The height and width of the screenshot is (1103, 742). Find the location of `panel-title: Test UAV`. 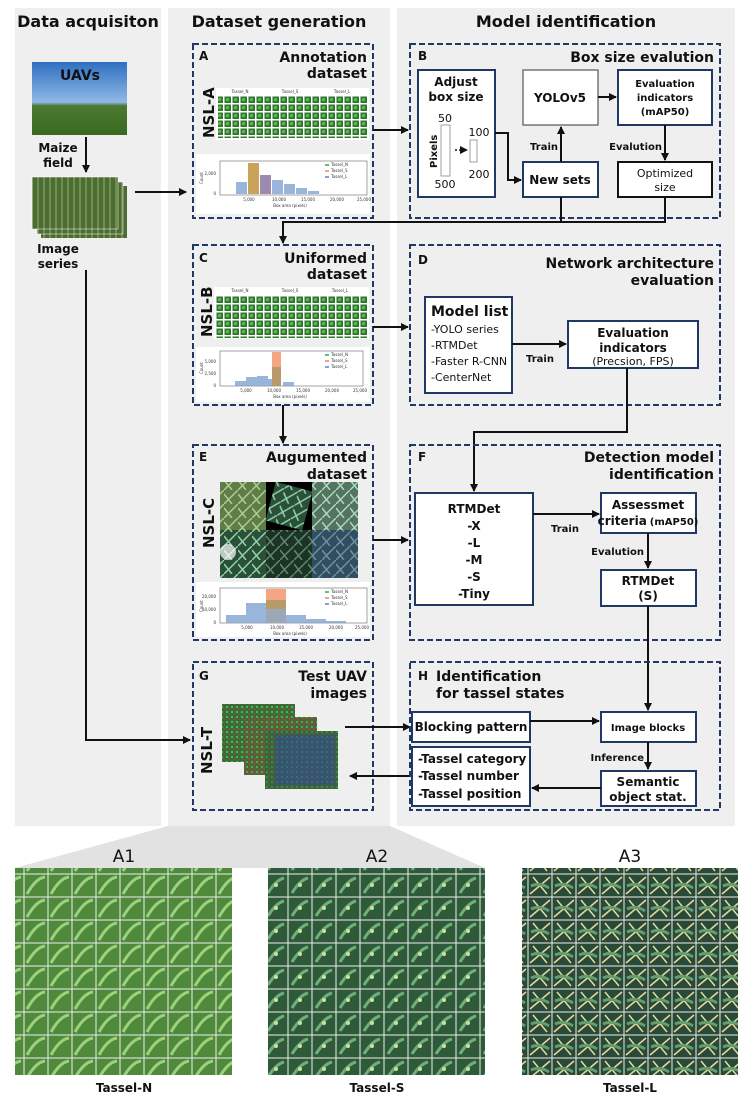

panel-title: Test UAV is located at coordinates (332, 677).